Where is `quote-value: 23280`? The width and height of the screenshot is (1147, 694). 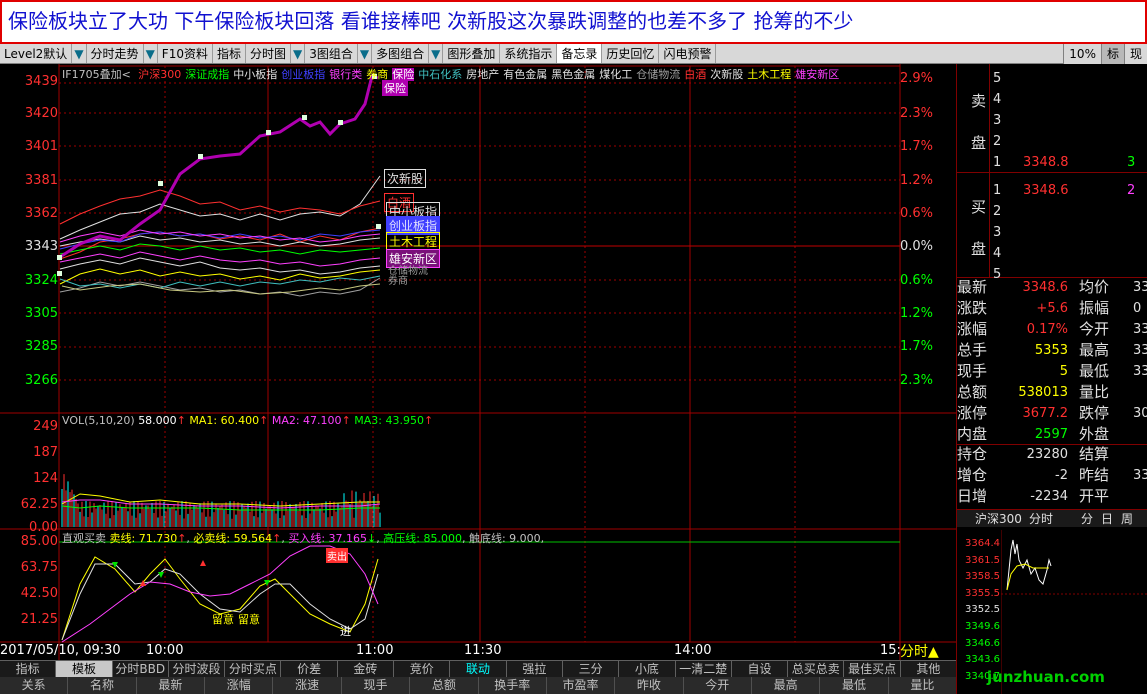 quote-value: 23280 is located at coordinates (1047, 454).